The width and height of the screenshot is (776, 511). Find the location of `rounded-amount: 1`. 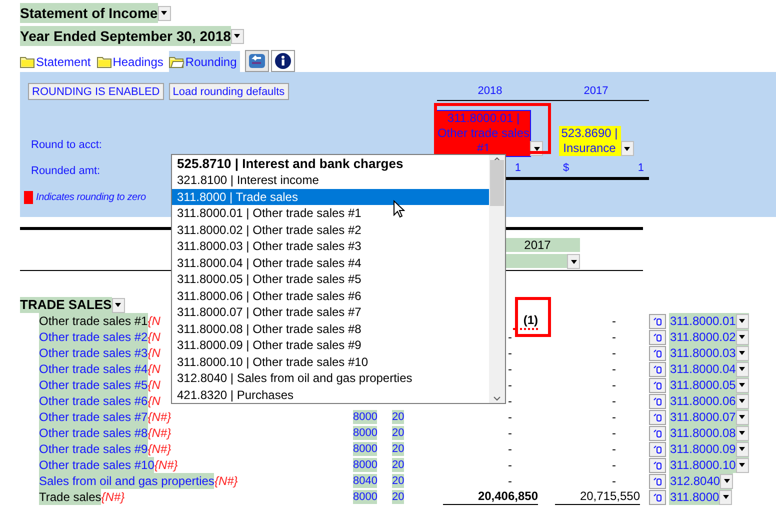

rounded-amount: 1 is located at coordinates (517, 168).